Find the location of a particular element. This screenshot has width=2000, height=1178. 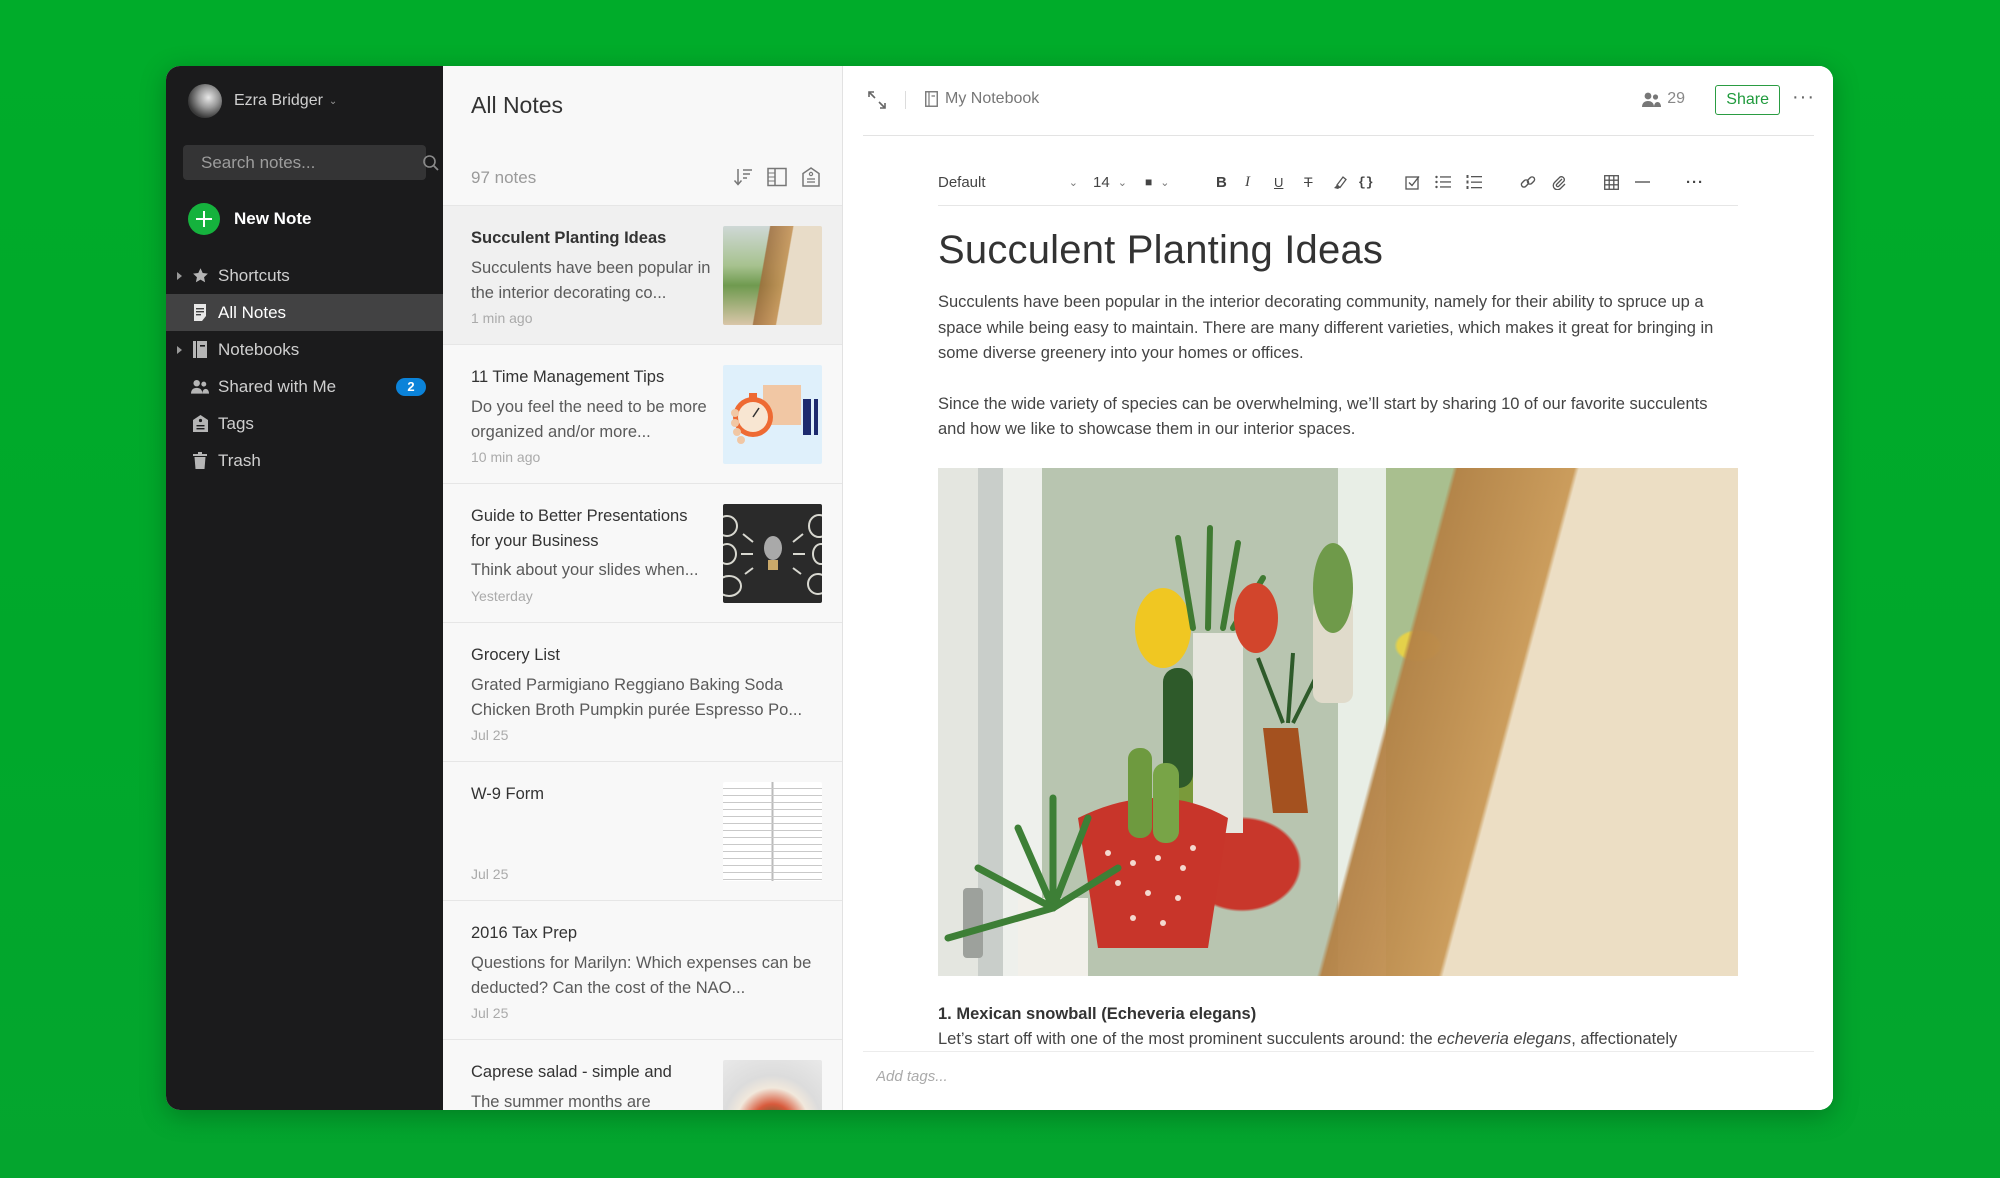

sidebar-item-shortcuts: Shortcuts is located at coordinates (304, 275).